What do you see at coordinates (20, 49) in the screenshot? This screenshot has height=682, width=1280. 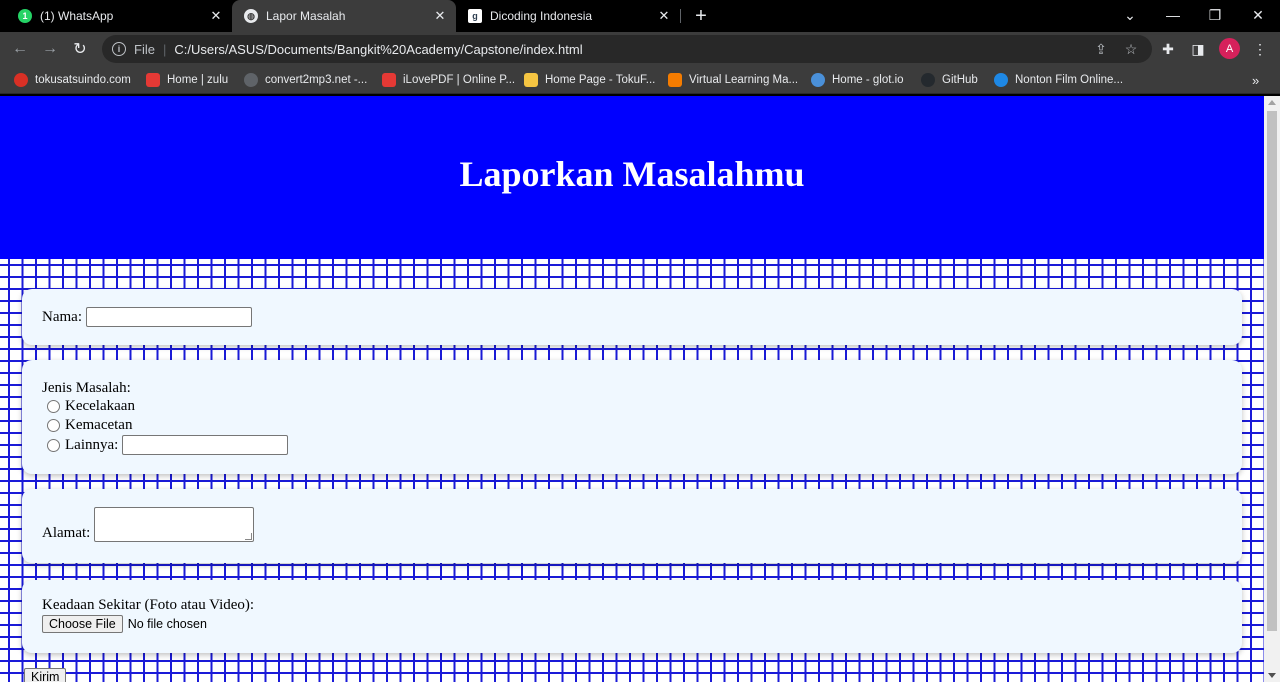 I see `back-arrow-icon: ←` at bounding box center [20, 49].